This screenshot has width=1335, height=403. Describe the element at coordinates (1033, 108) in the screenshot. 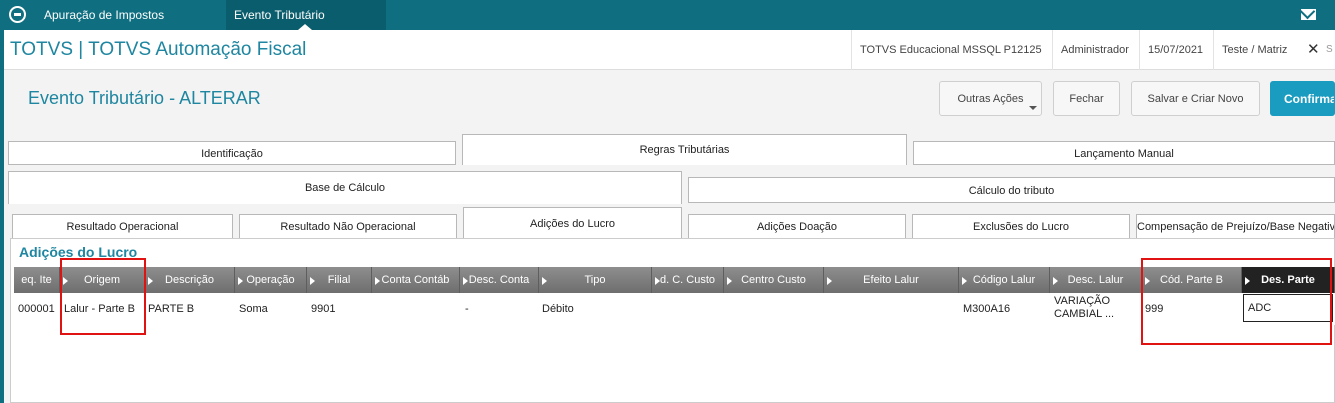

I see `chevron-down-icon` at that location.